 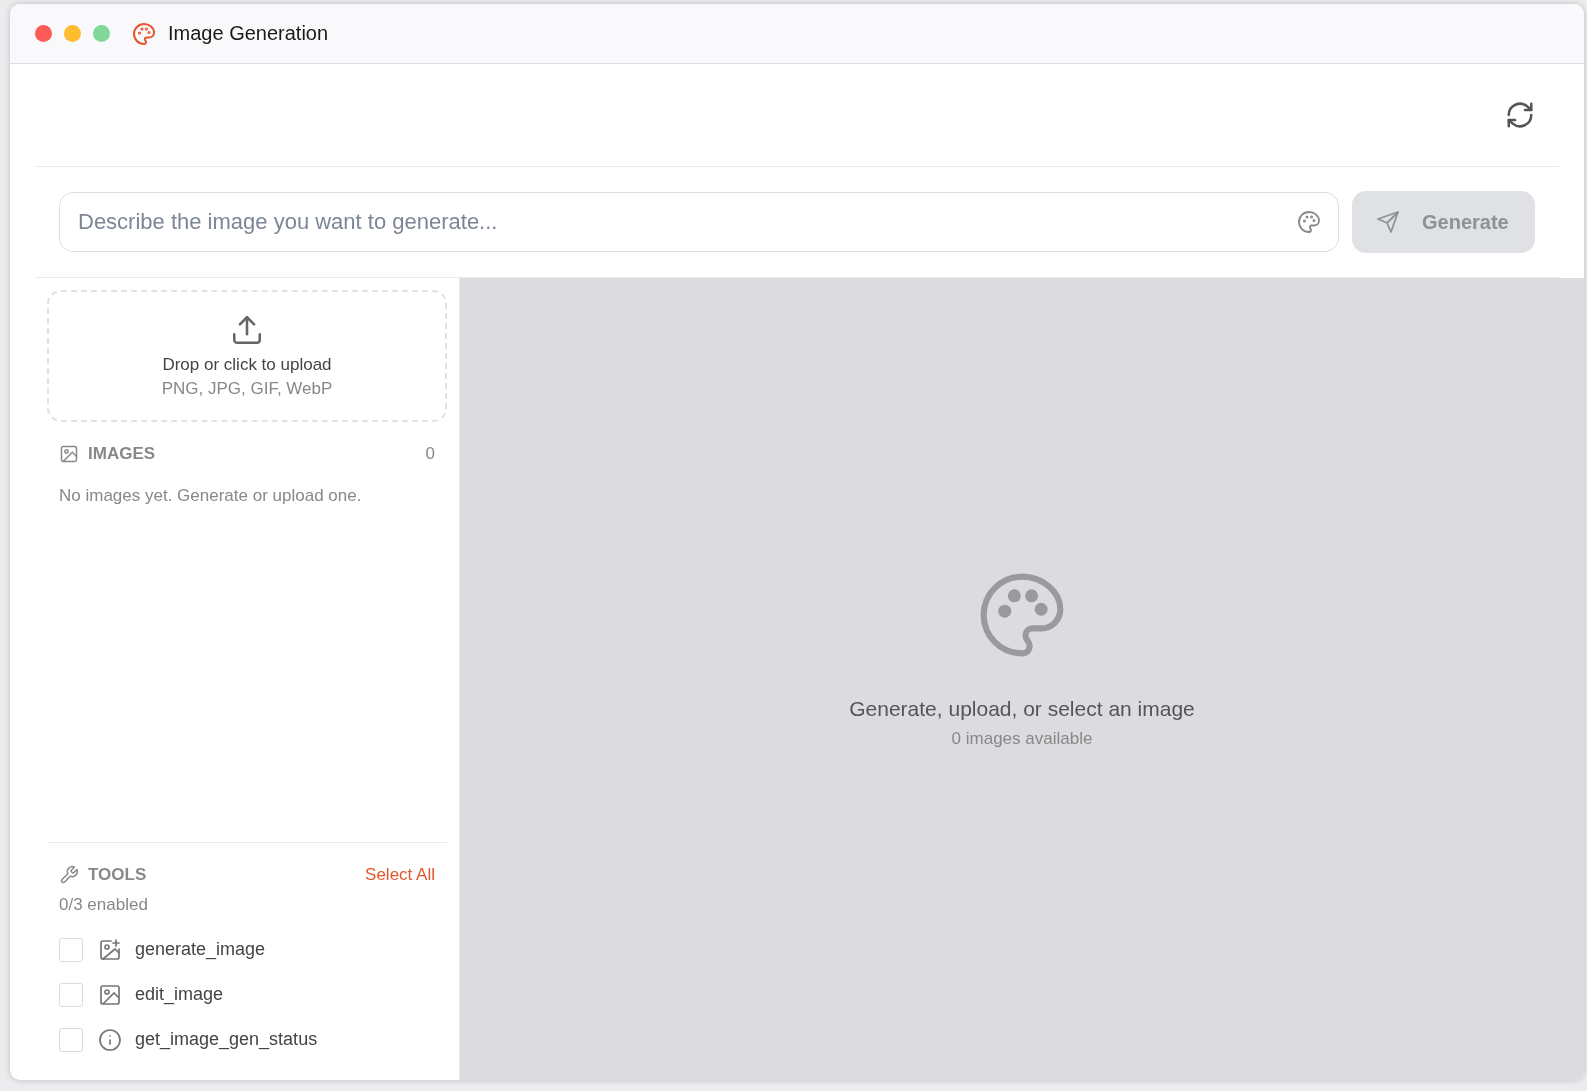 What do you see at coordinates (210, 496) in the screenshot?
I see `empty-message: No images yet. Generate or upload one.` at bounding box center [210, 496].